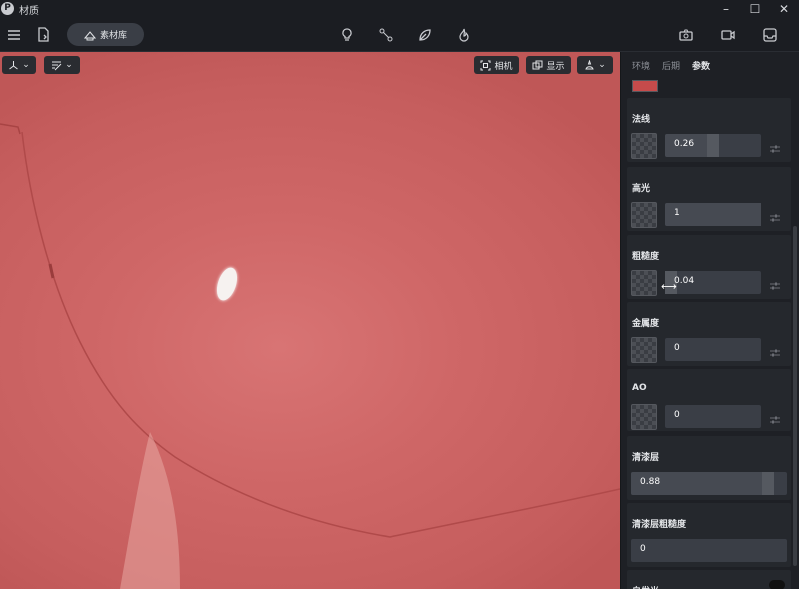  What do you see at coordinates (113, 36) in the screenshot?
I see `library-label: 素材库` at bounding box center [113, 36].